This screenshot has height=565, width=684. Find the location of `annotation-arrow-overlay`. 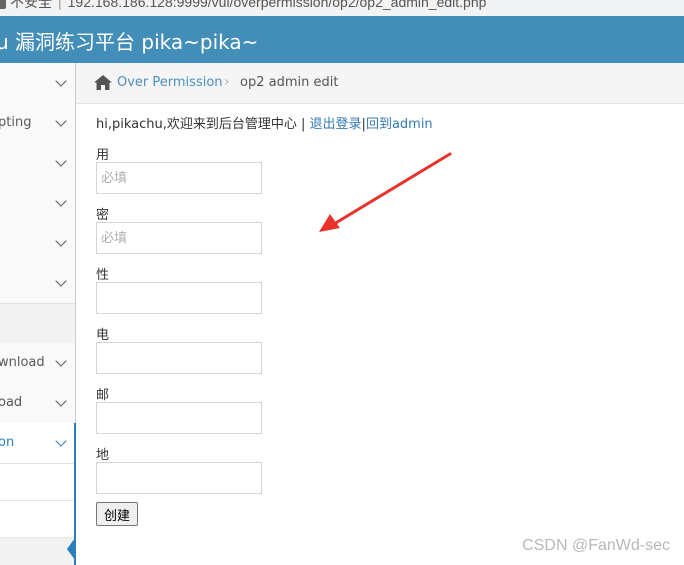

annotation-arrow-overlay is located at coordinates (385, 192).